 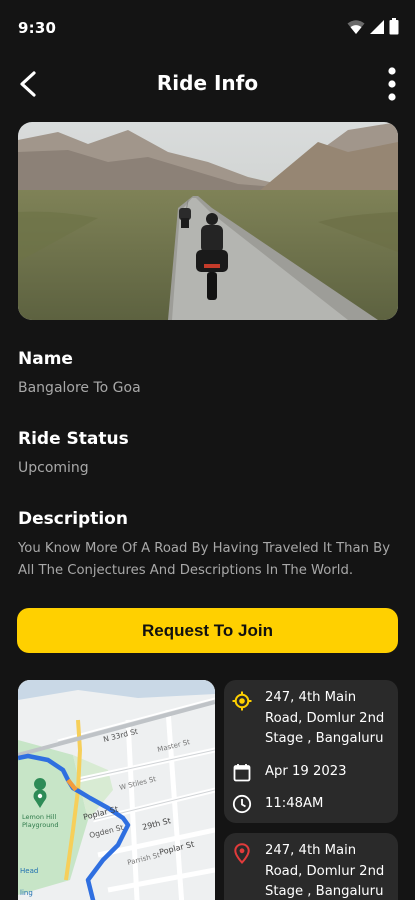 I want to click on map-poi-label: Playground, so click(x=40, y=825).